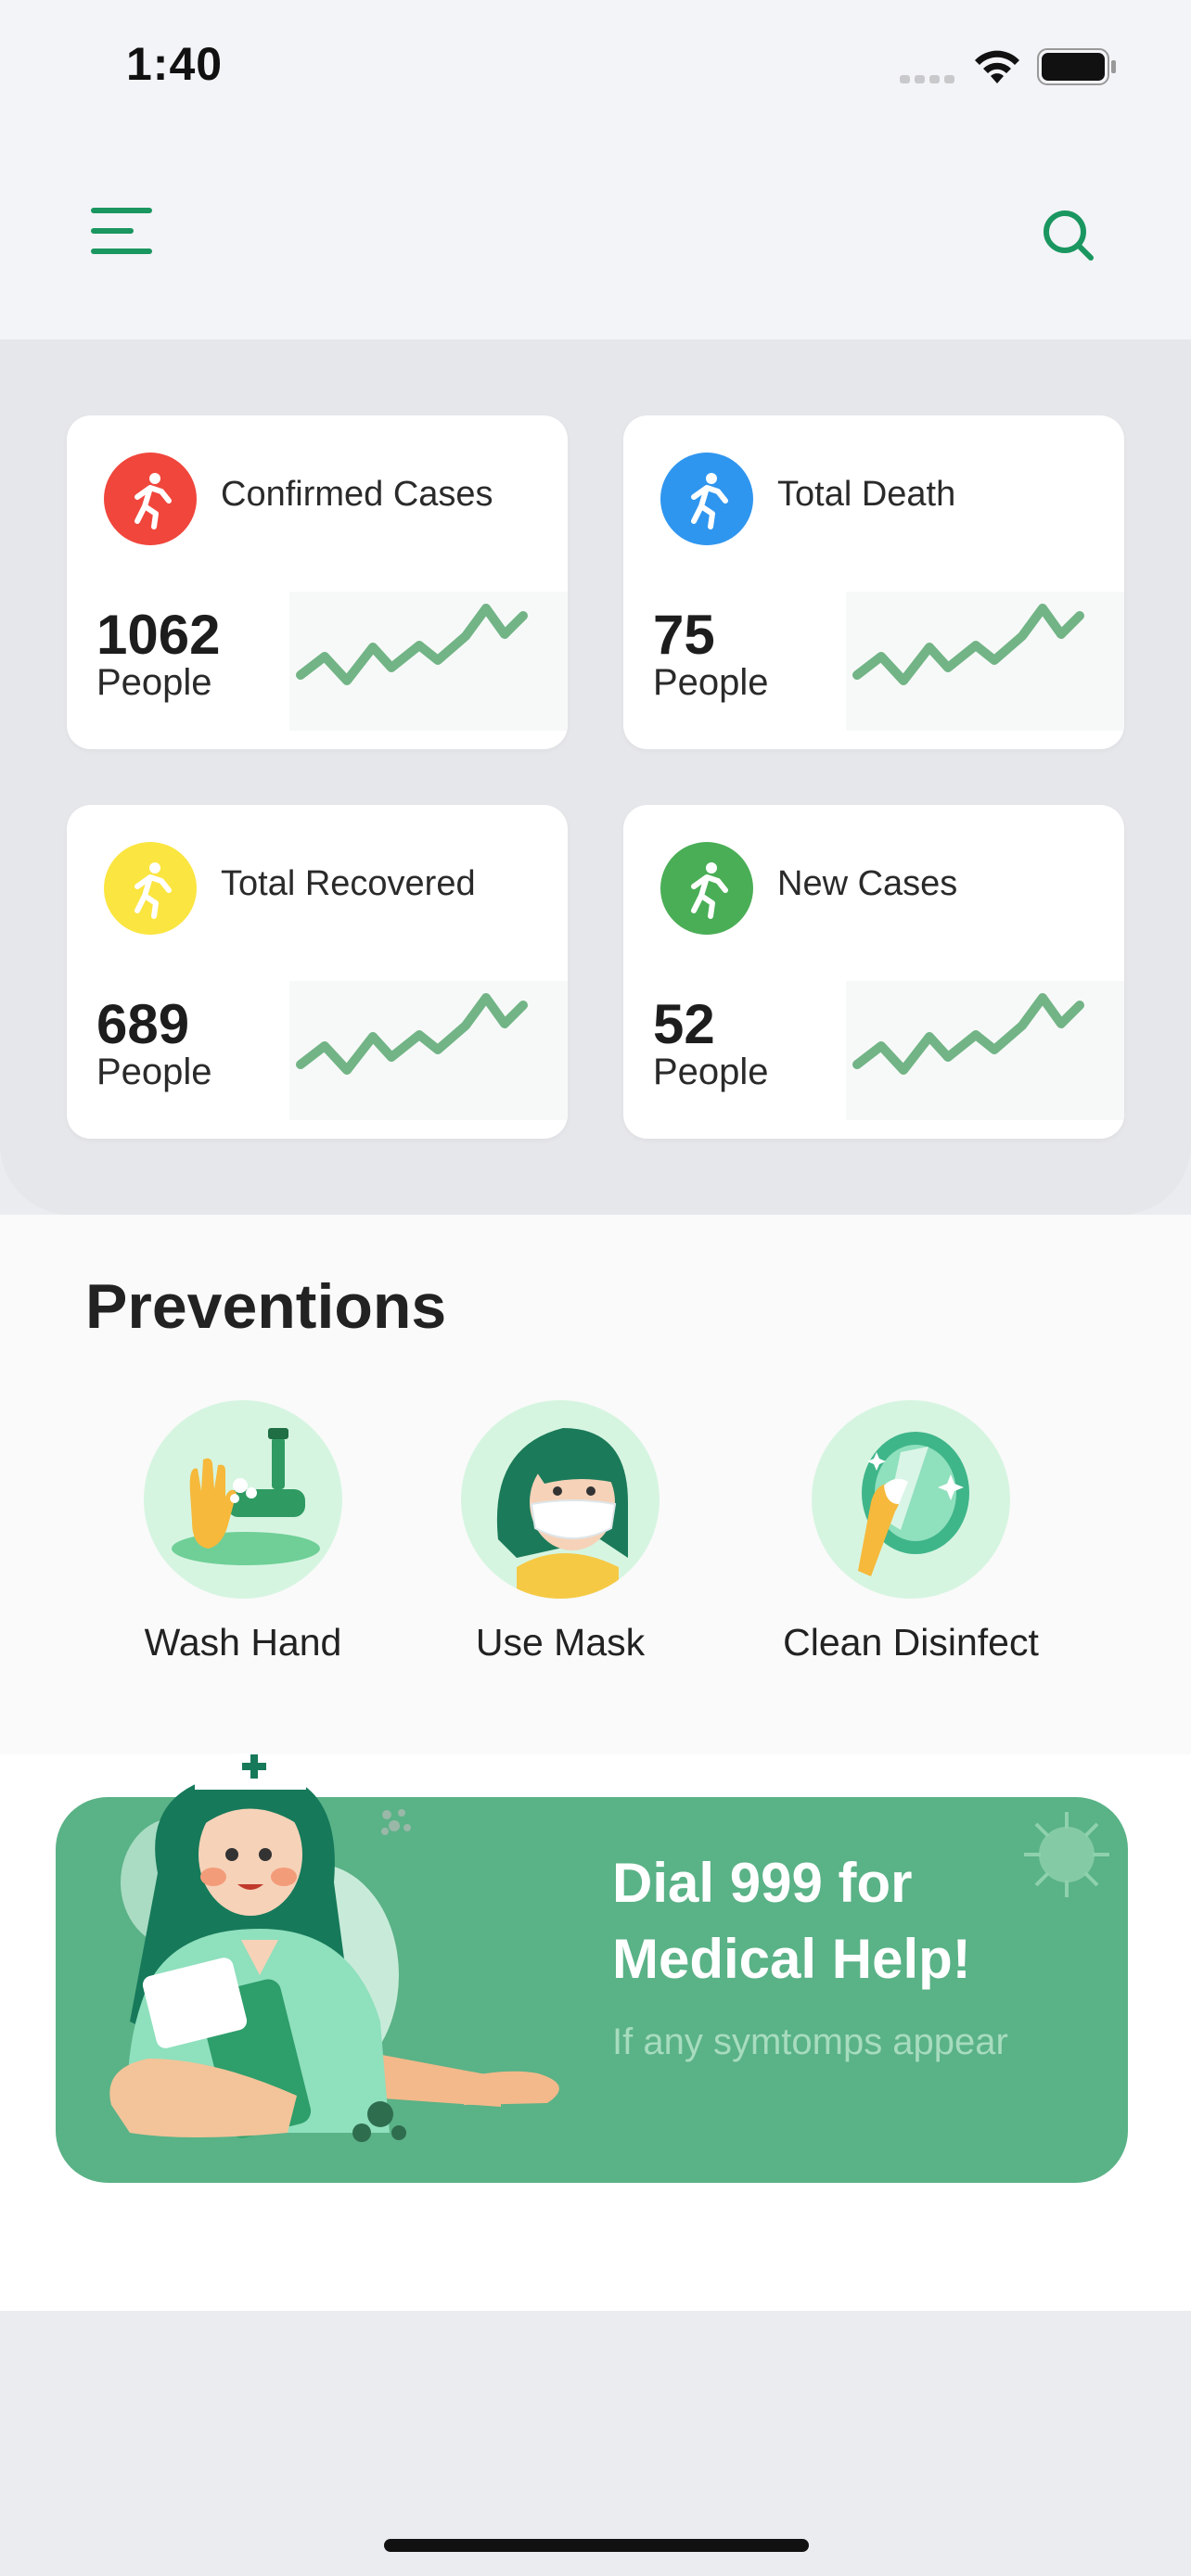 The height and width of the screenshot is (2576, 1191). Describe the element at coordinates (357, 495) in the screenshot. I see `stat-title: Confirmed Cases` at that location.